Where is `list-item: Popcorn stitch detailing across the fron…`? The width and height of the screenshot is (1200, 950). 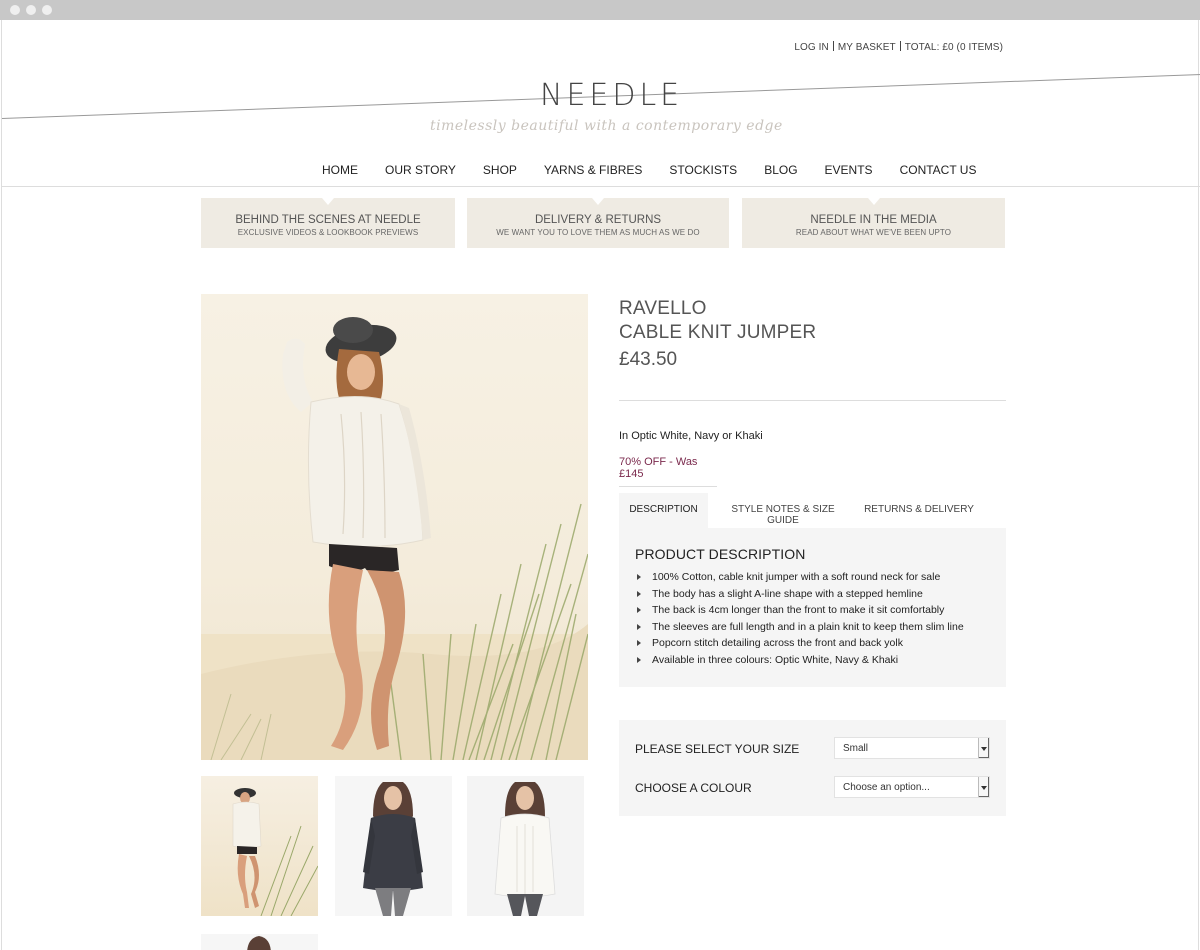
list-item: Popcorn stitch detailing across the fron… is located at coordinates (799, 643).